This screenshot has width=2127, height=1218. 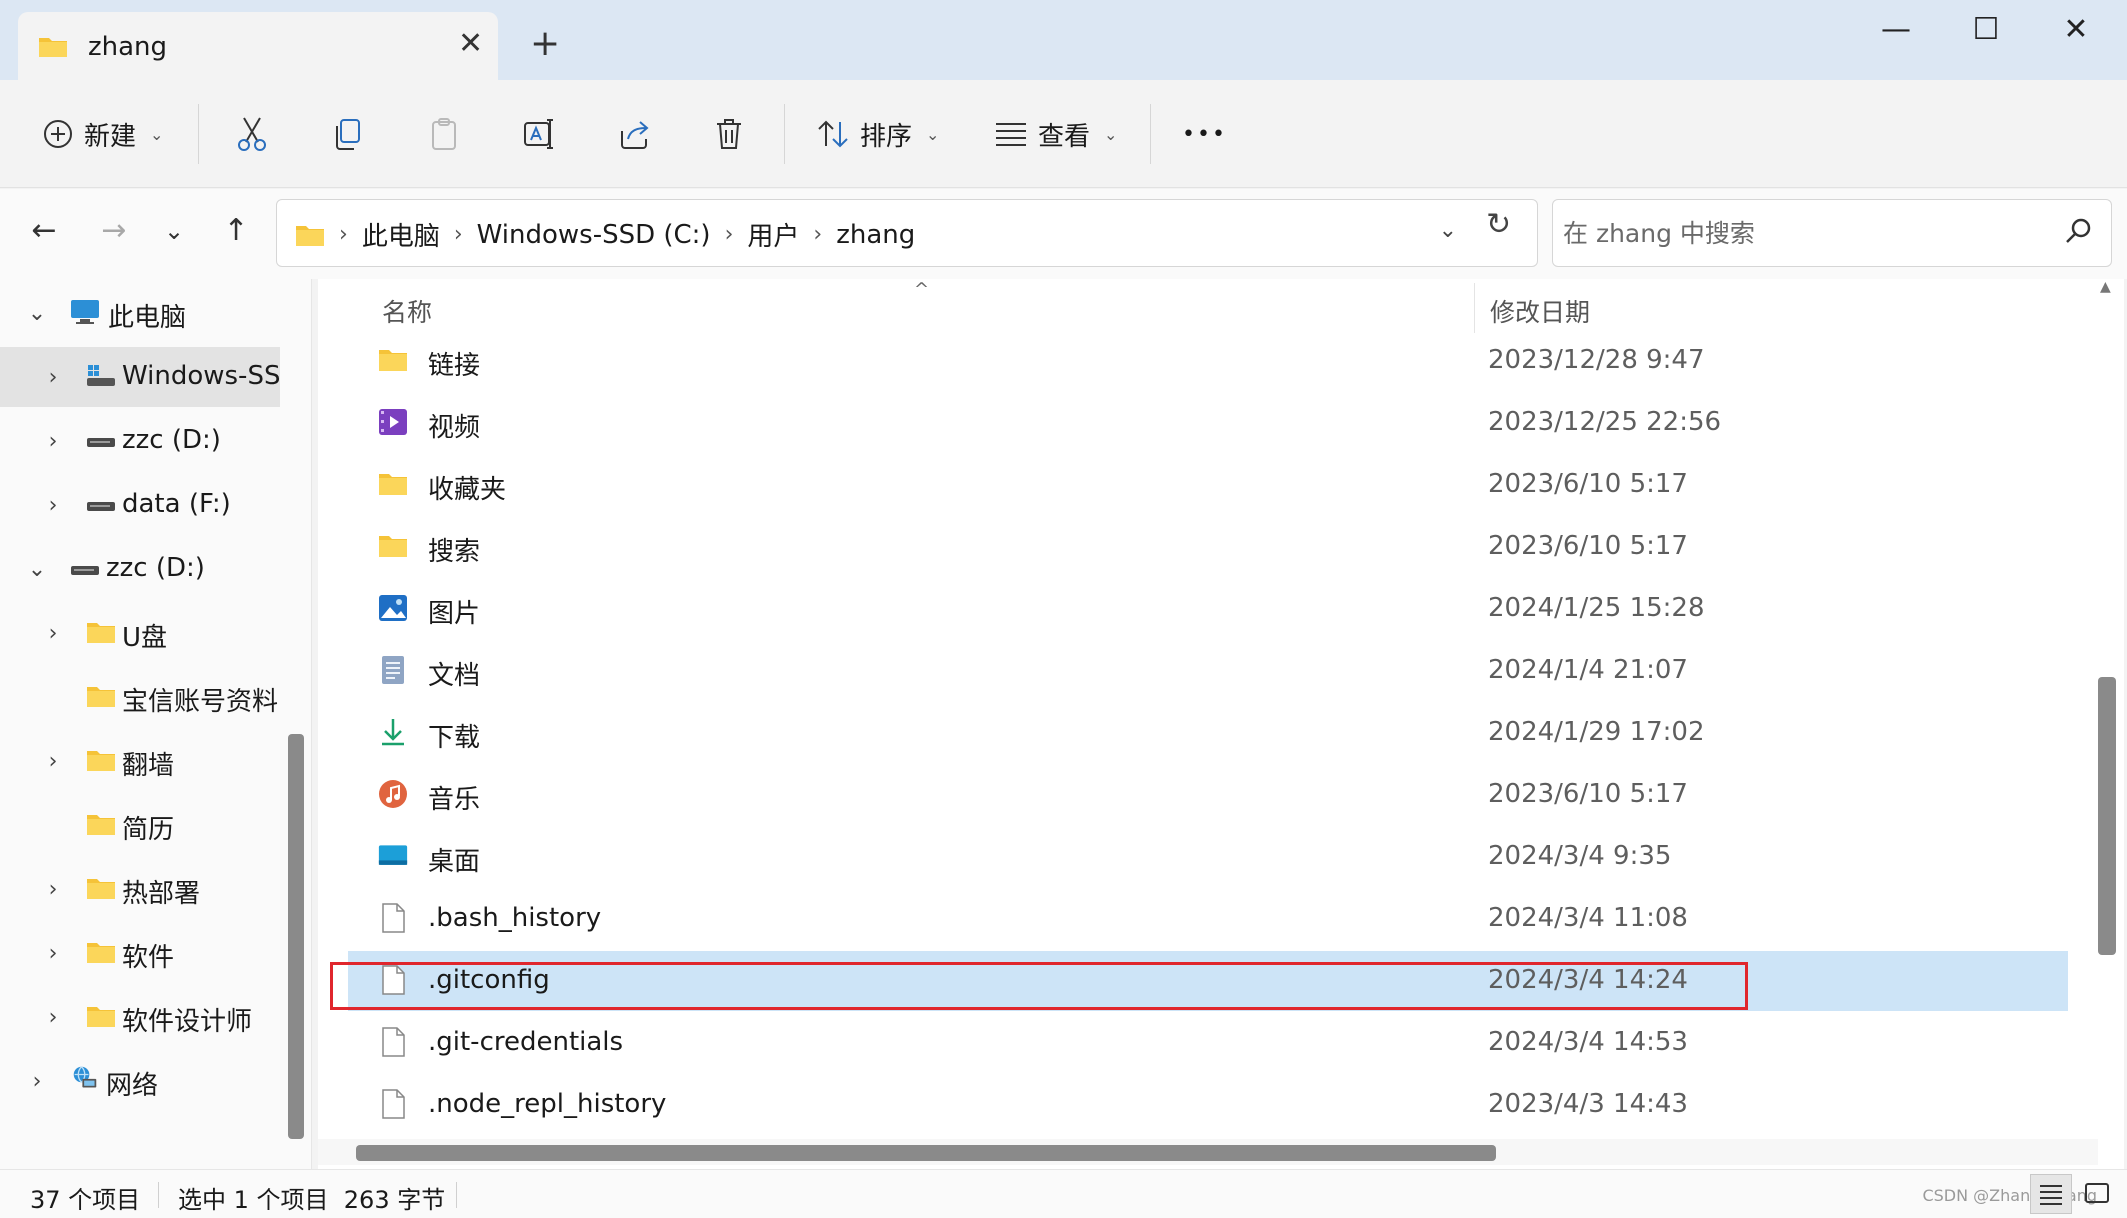 What do you see at coordinates (1208, 423) in the screenshot?
I see `file-row: 视频 2023/12/25 22:56` at bounding box center [1208, 423].